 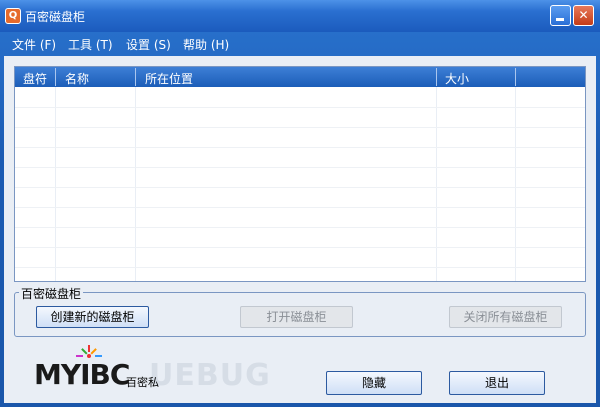 What do you see at coordinates (505, 317) in the screenshot?
I see `close-all-cabinets-button: 关闭所有磁盘柜` at bounding box center [505, 317].